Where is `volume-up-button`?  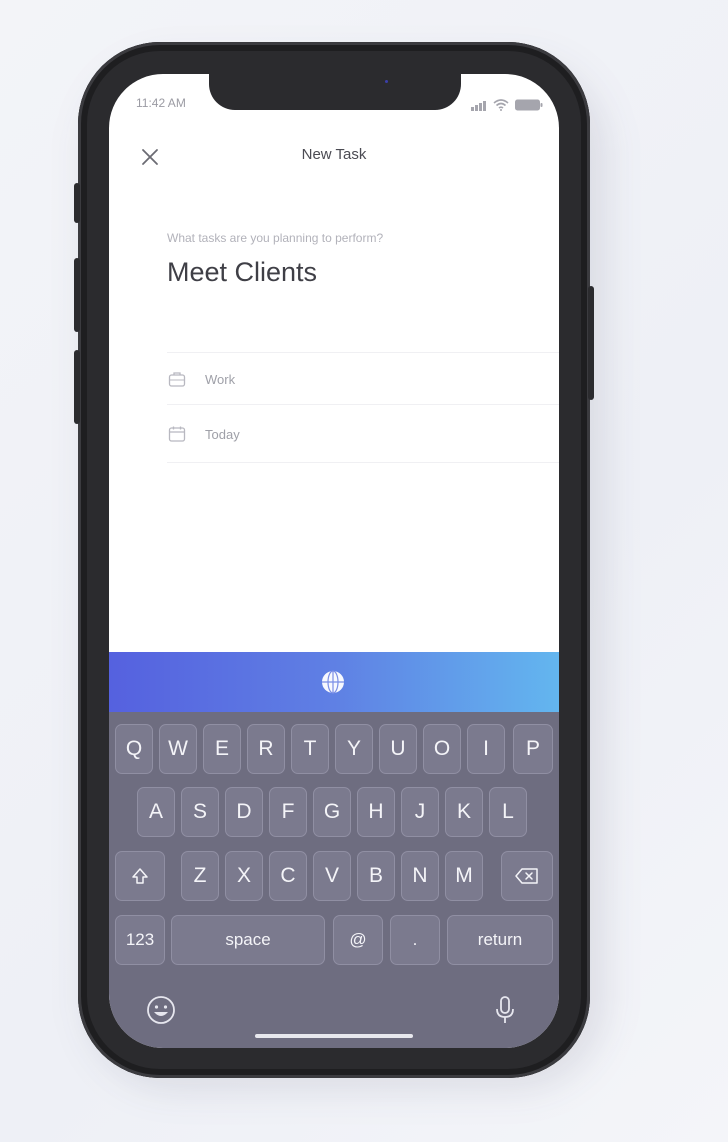 volume-up-button is located at coordinates (77, 295).